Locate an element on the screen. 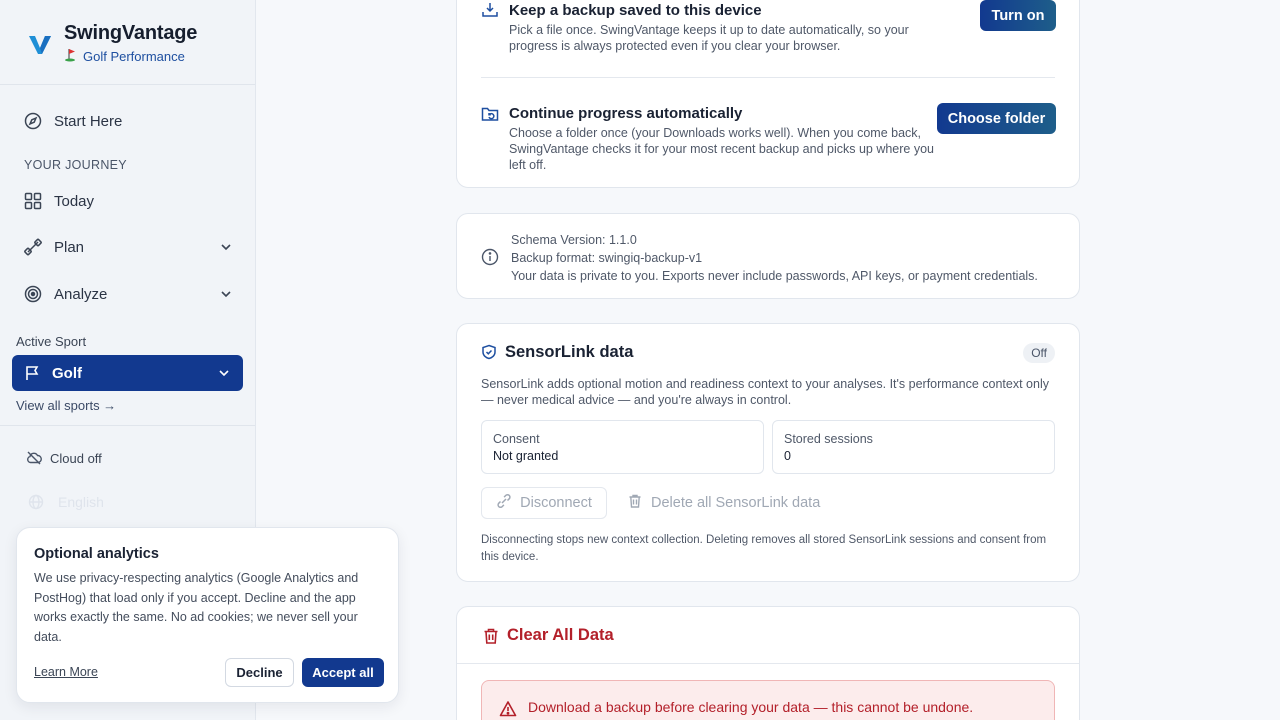  logo-icon is located at coordinates (40, 44).